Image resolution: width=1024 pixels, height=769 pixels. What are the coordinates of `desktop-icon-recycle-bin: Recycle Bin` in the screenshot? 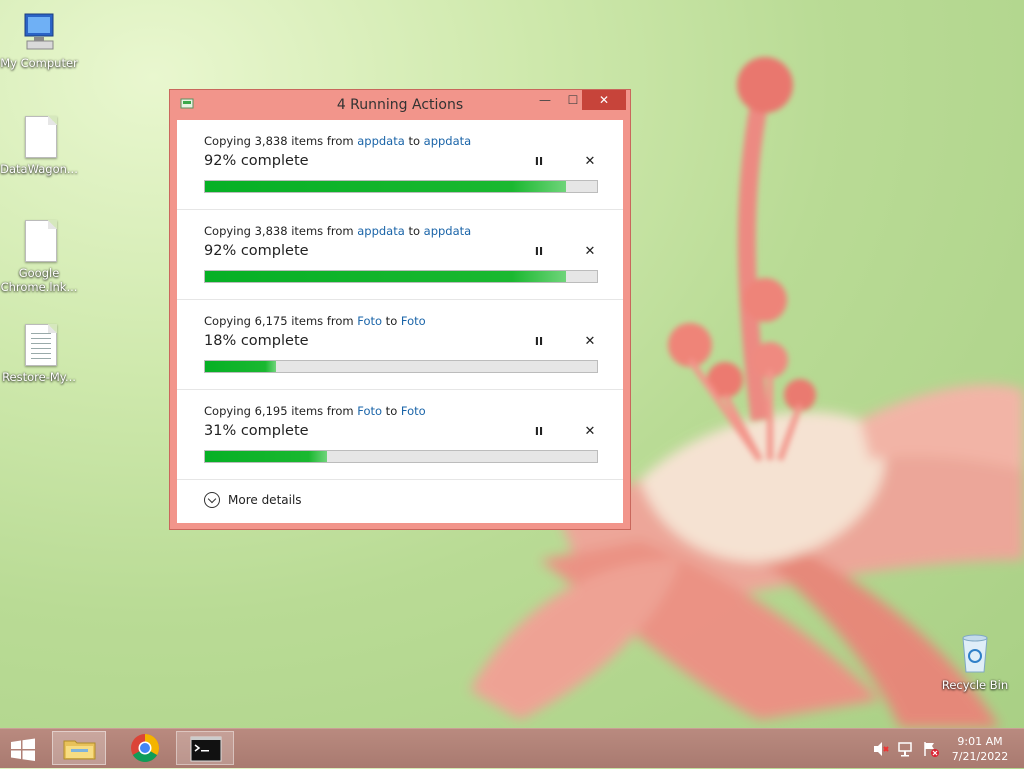 It's located at (975, 662).